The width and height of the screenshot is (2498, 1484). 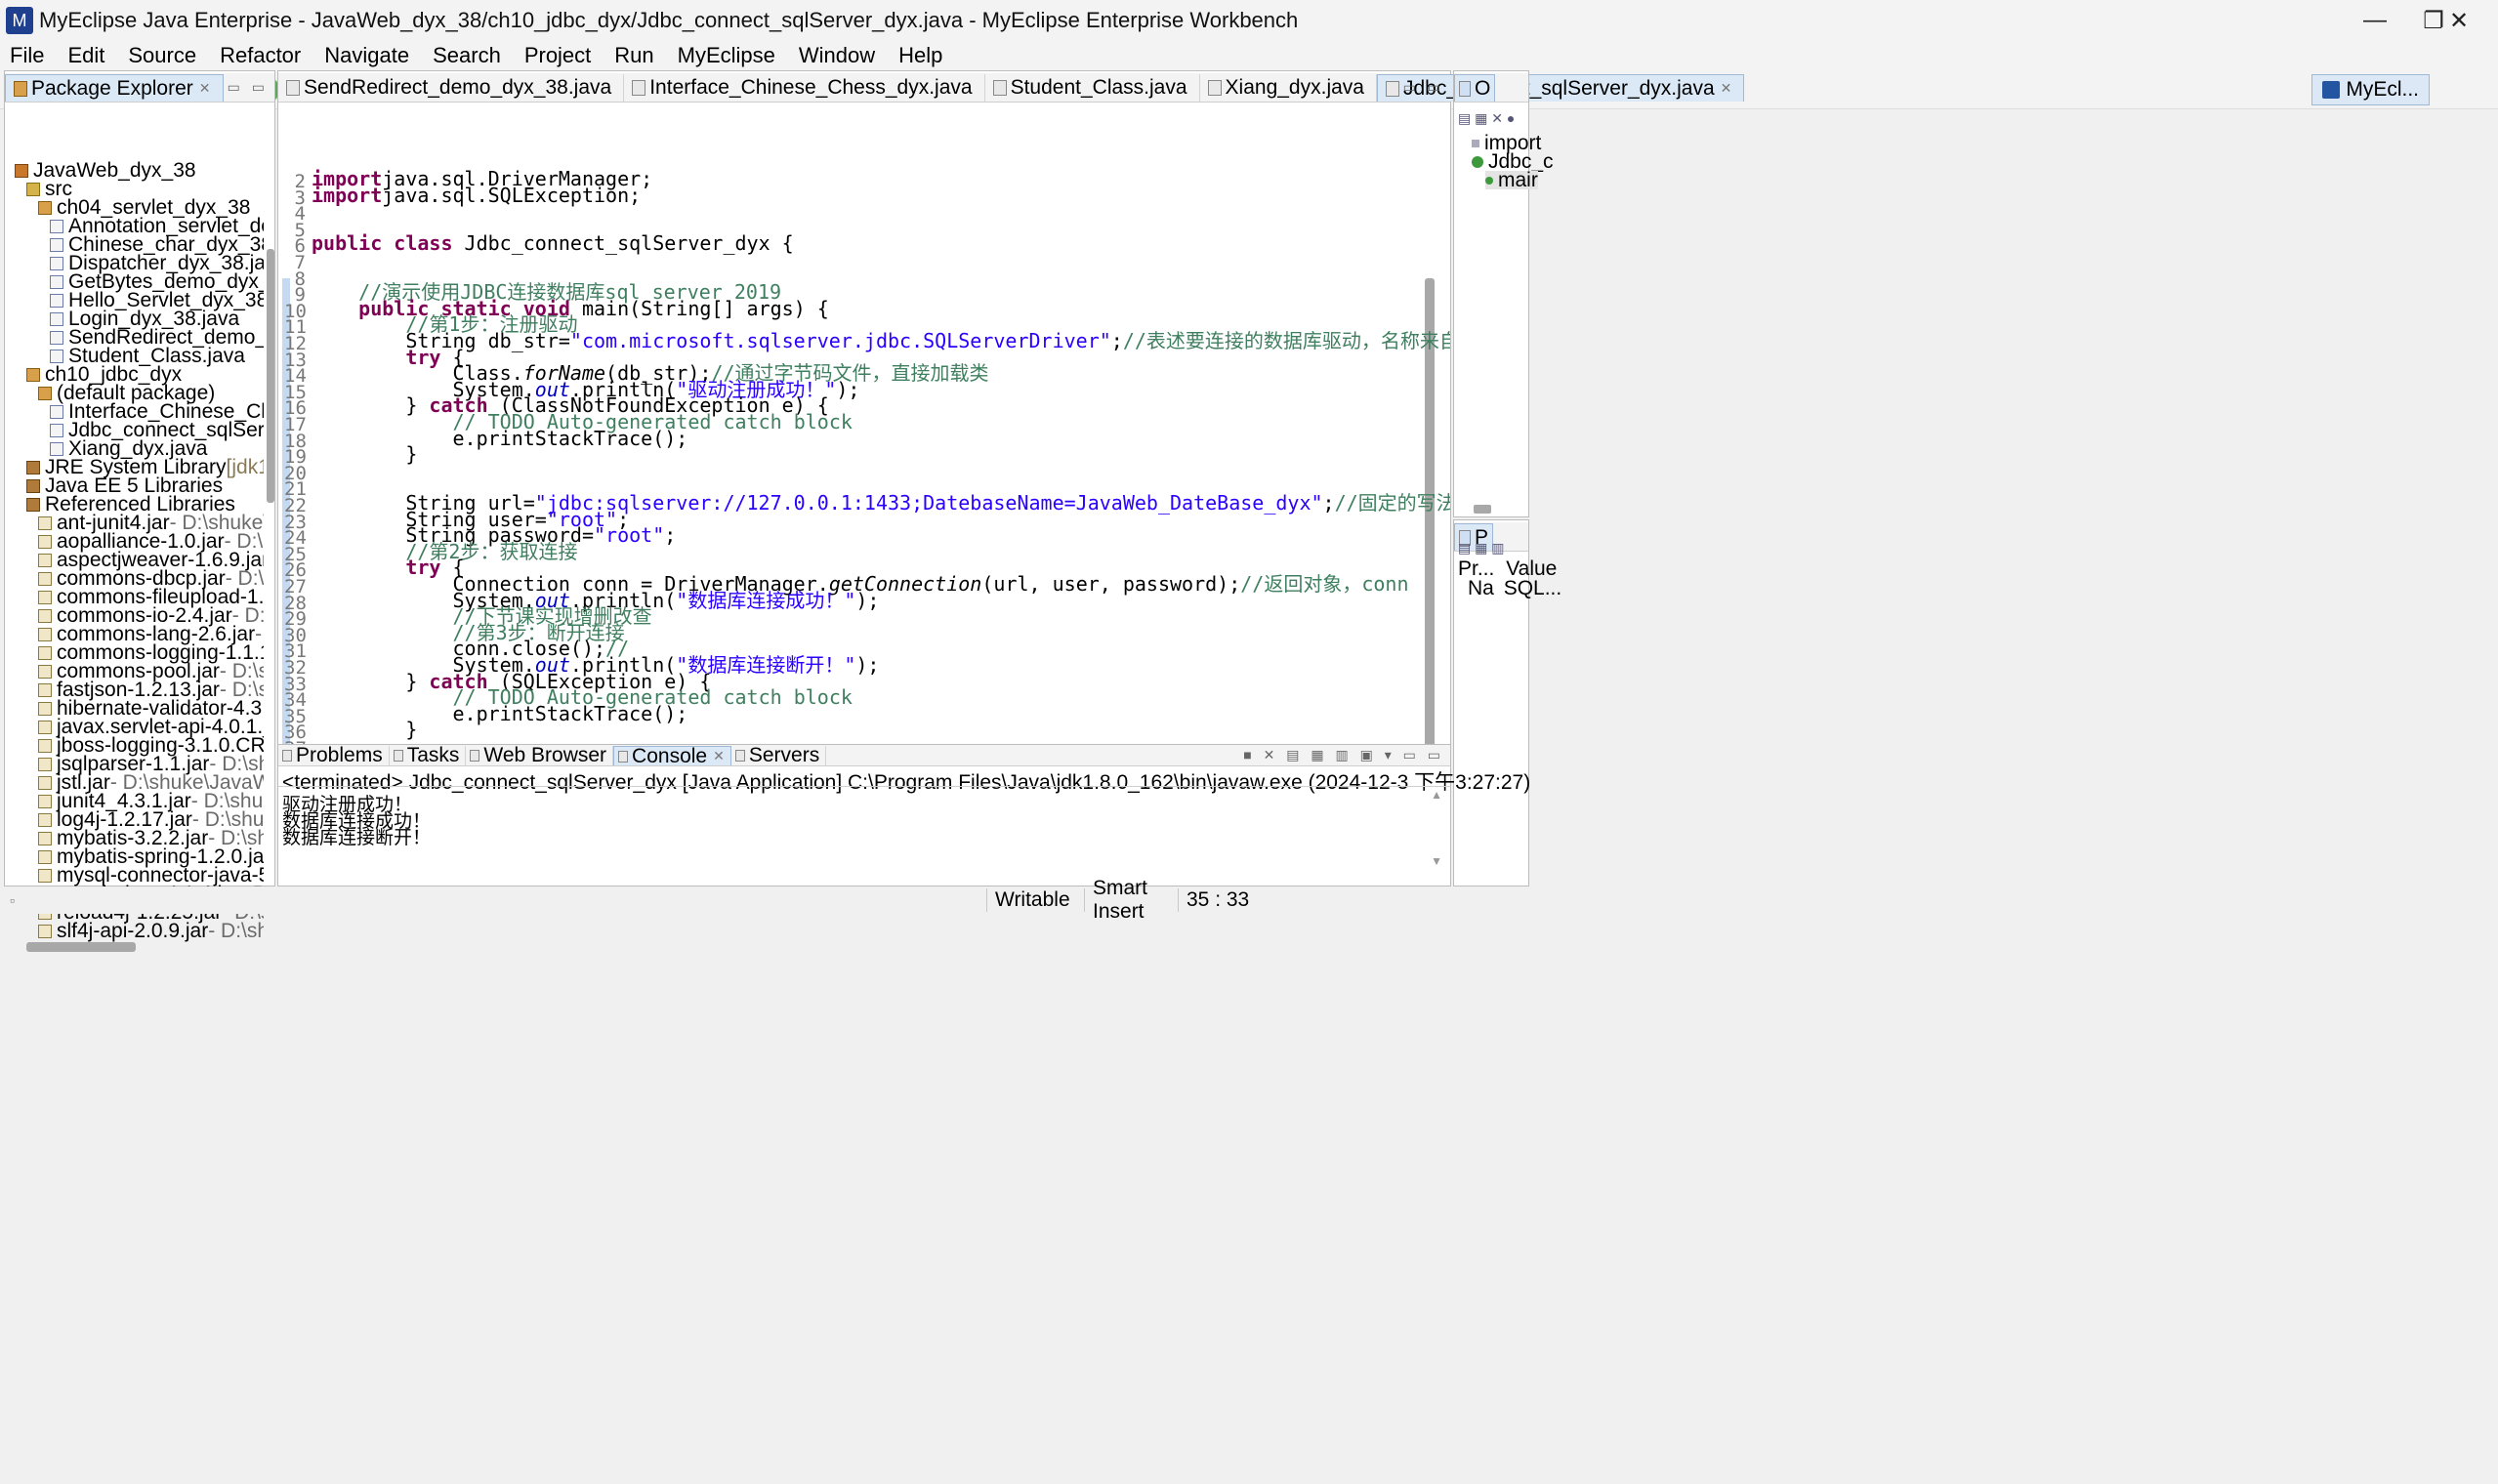 I want to click on code-token: //表述要连接的数据库驱动，名称来自于jar包。, so click(x=1286, y=341).